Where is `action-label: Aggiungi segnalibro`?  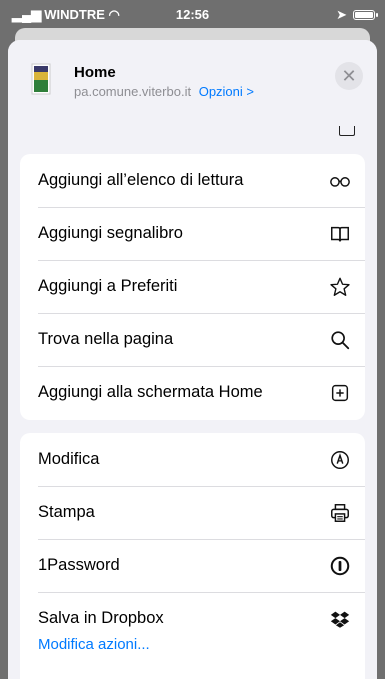 action-label: Aggiungi segnalibro is located at coordinates (110, 233).